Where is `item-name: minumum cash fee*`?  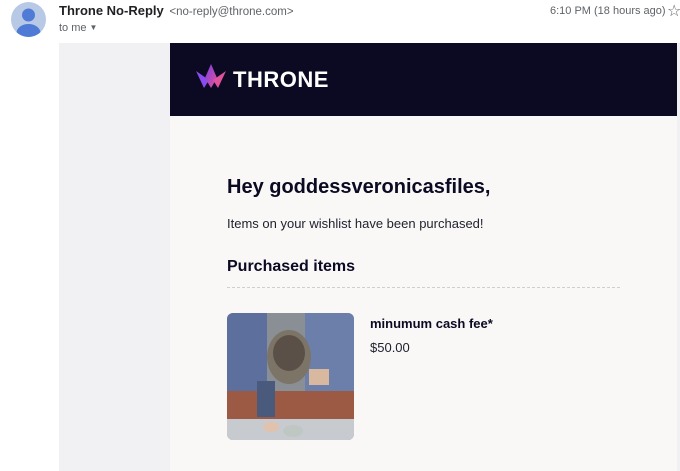 item-name: minumum cash fee* is located at coordinates (431, 323).